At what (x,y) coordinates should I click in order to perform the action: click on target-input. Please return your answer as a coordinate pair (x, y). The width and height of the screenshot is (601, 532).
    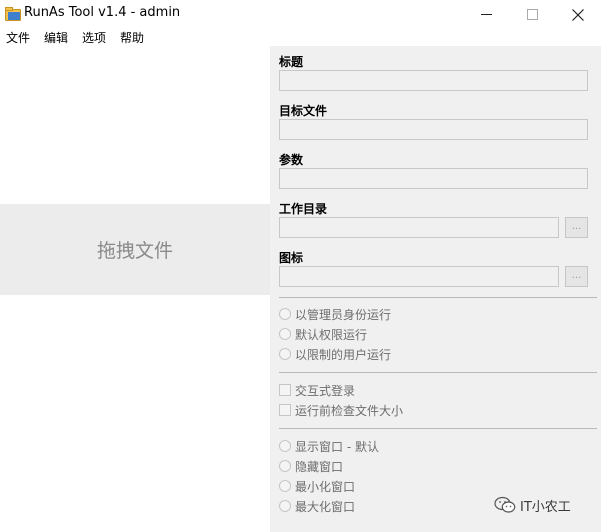
    Looking at the image, I should click on (433, 129).